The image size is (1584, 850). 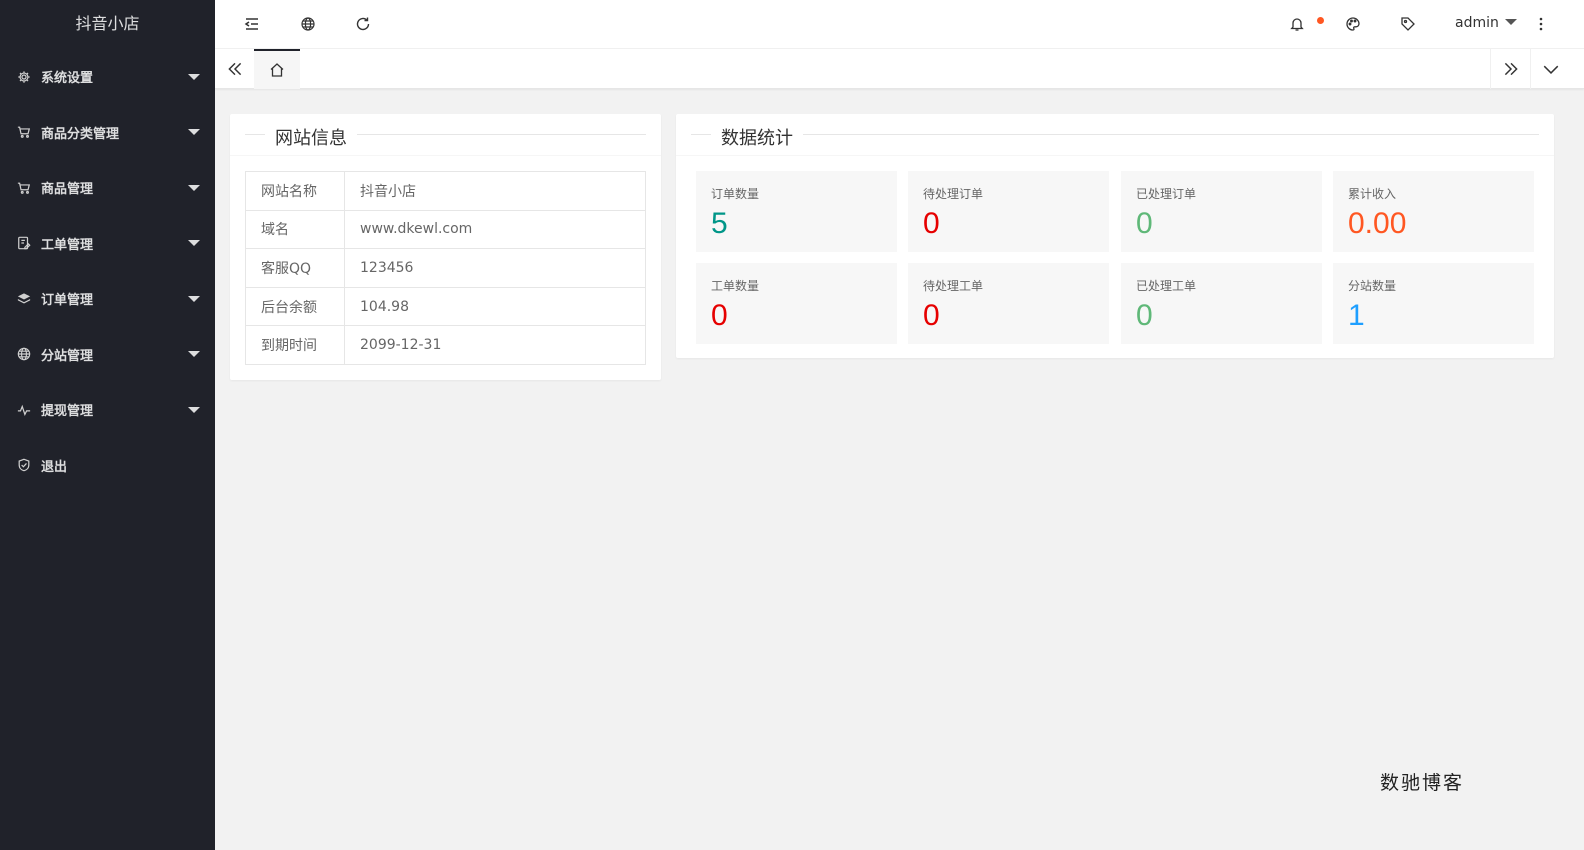 I want to click on watermark: 数驰博客, so click(x=1422, y=783).